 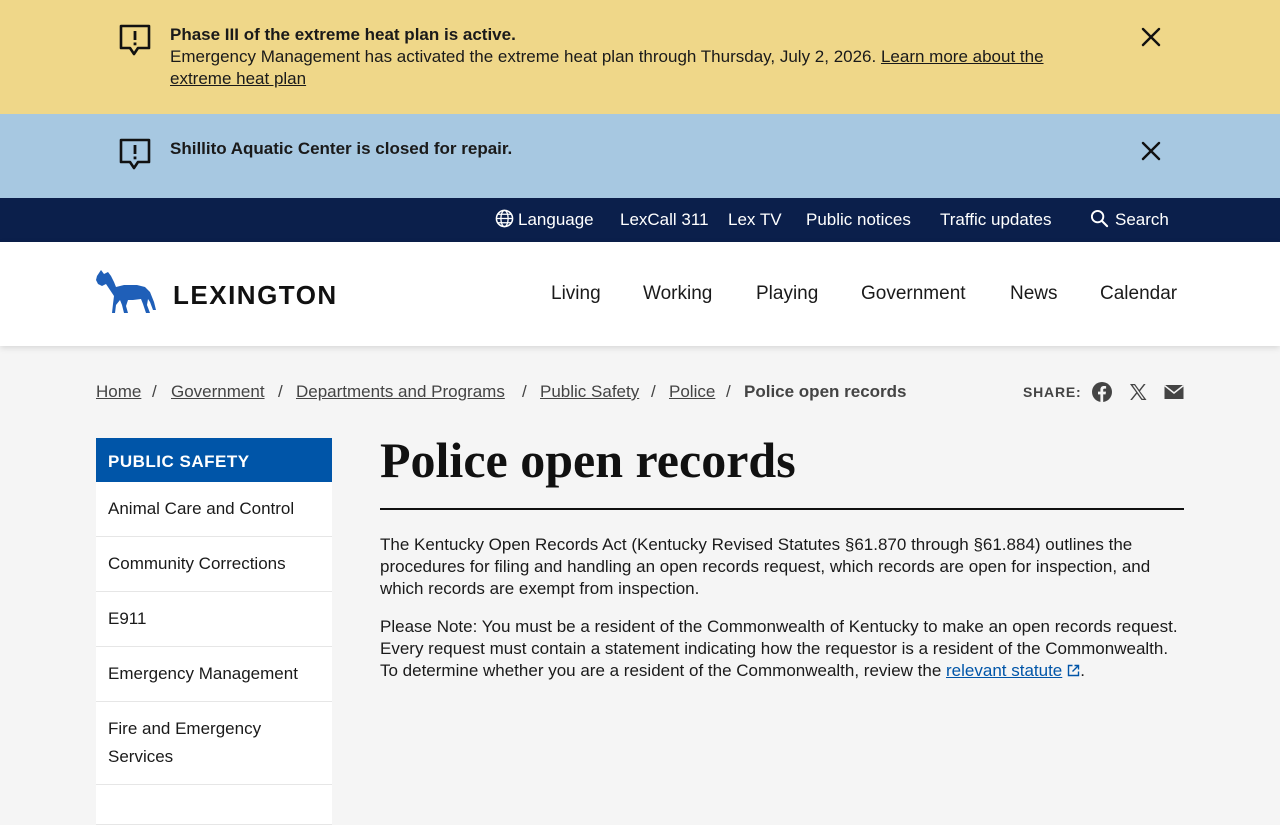 What do you see at coordinates (664, 220) in the screenshot?
I see `lexcall-311-link: LexCall 311` at bounding box center [664, 220].